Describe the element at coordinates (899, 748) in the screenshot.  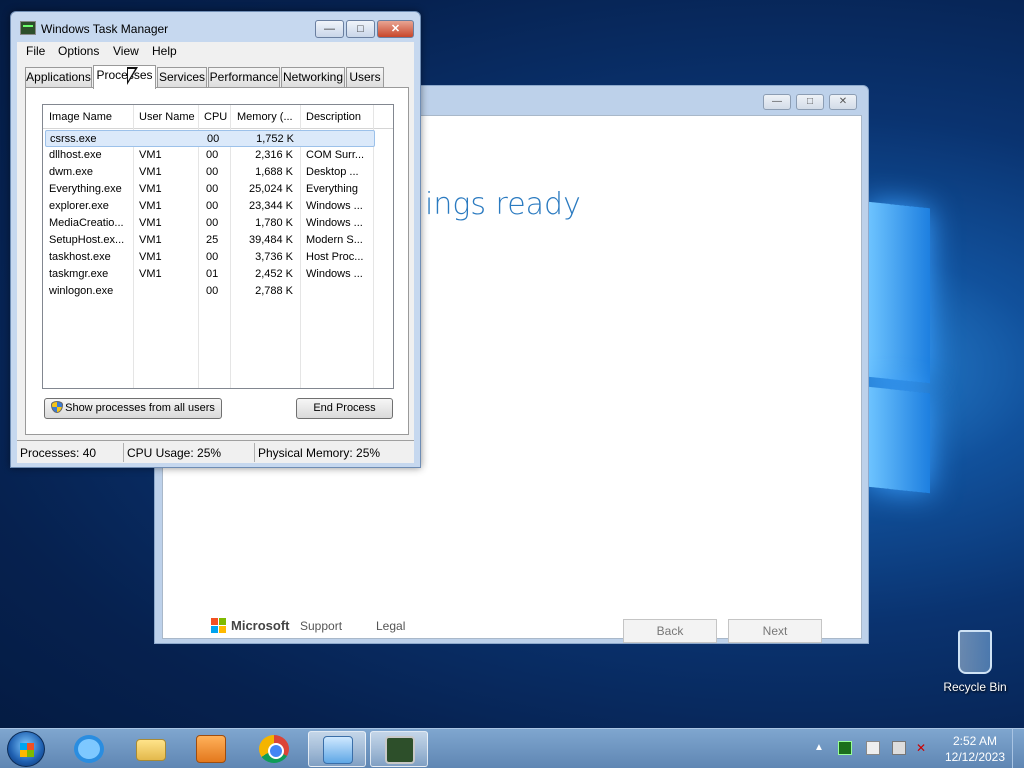
I see `network-icon` at that location.